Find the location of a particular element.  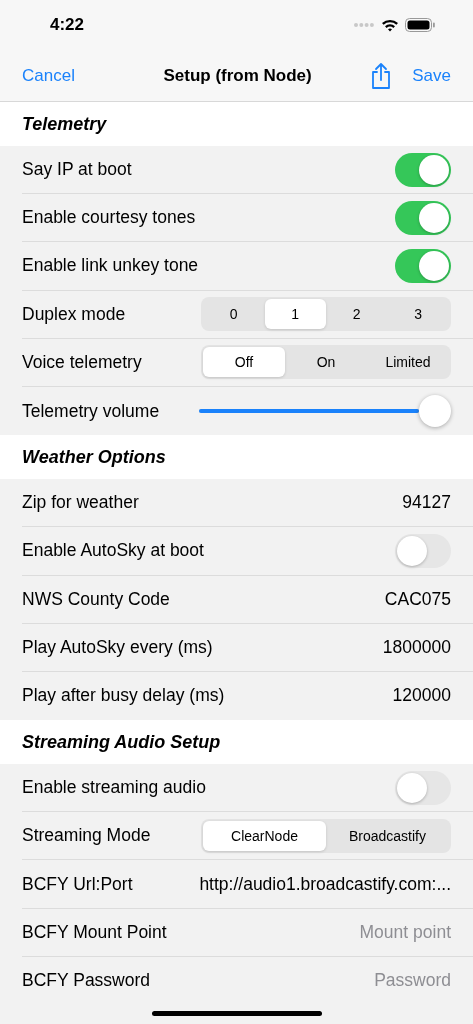

wifi-icon is located at coordinates (390, 25).